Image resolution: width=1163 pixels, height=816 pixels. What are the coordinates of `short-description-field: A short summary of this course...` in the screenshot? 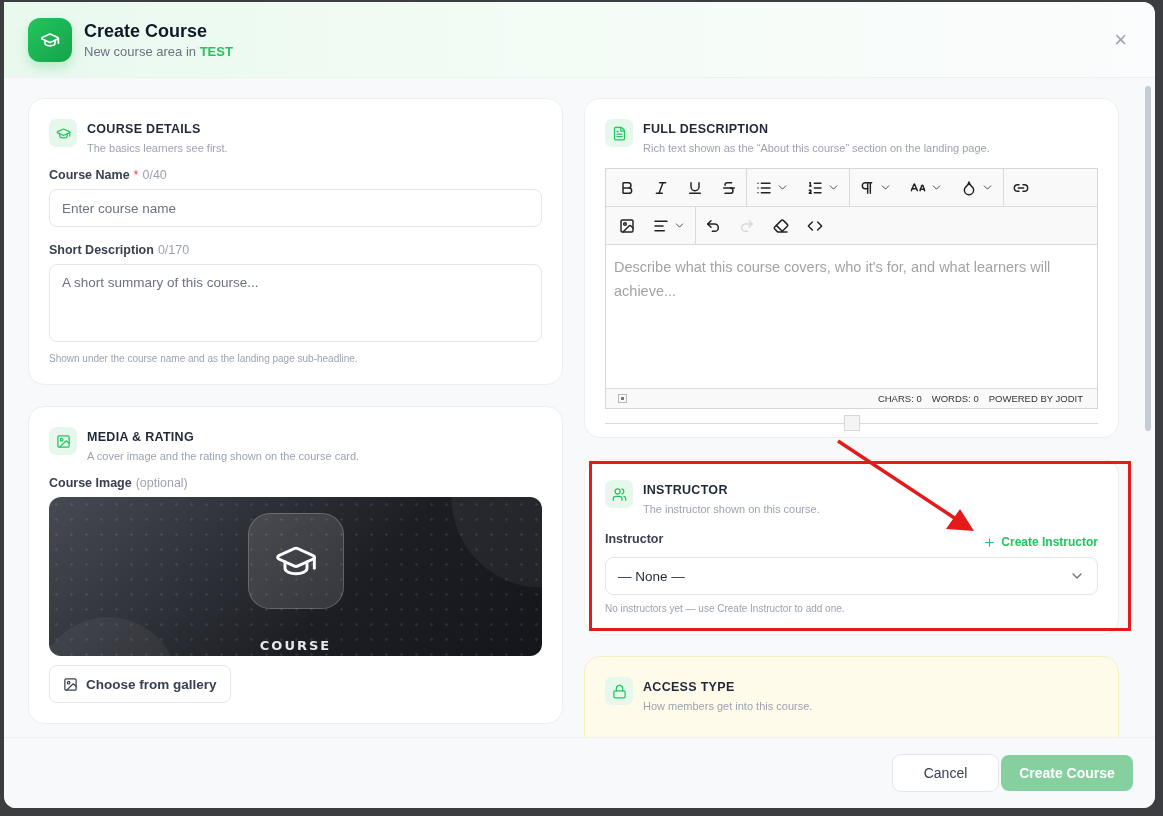 It's located at (295, 303).